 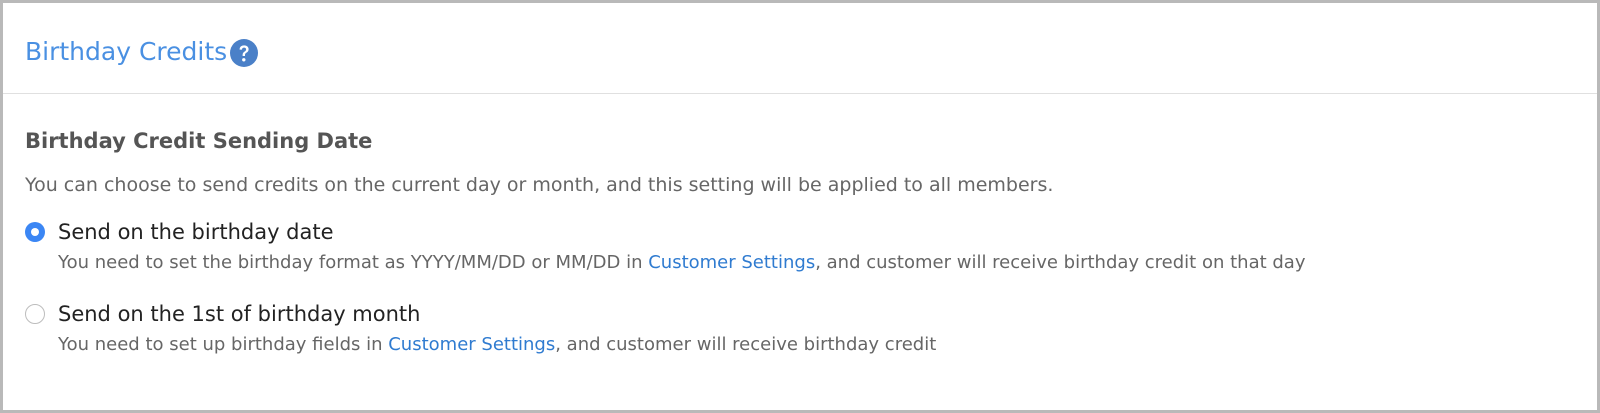 What do you see at coordinates (199, 141) in the screenshot?
I see `section-heading: Birthday Credit Sending Date` at bounding box center [199, 141].